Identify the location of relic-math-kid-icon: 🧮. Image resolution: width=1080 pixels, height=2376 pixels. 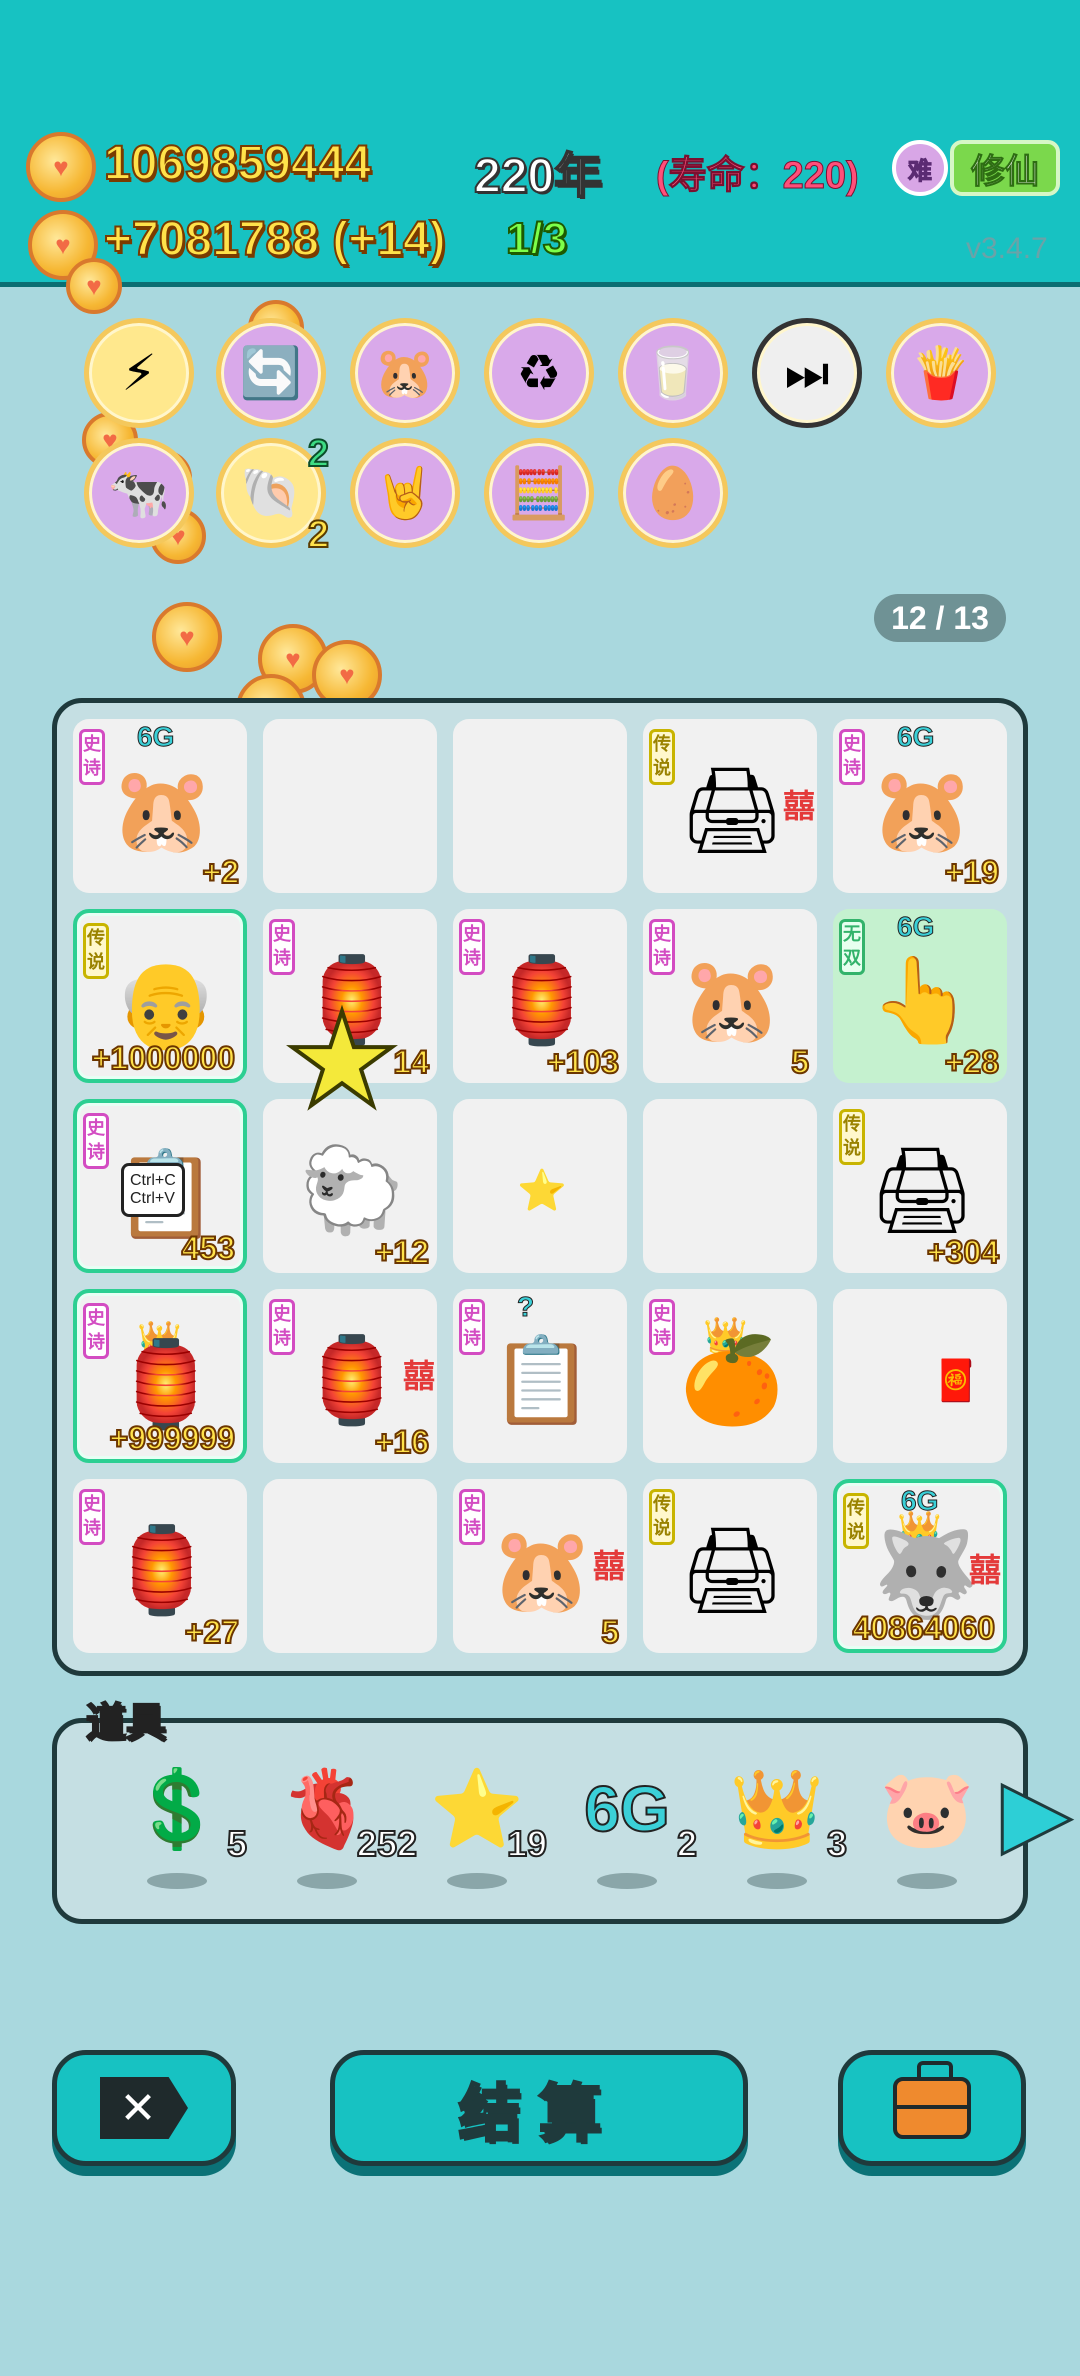
(539, 493).